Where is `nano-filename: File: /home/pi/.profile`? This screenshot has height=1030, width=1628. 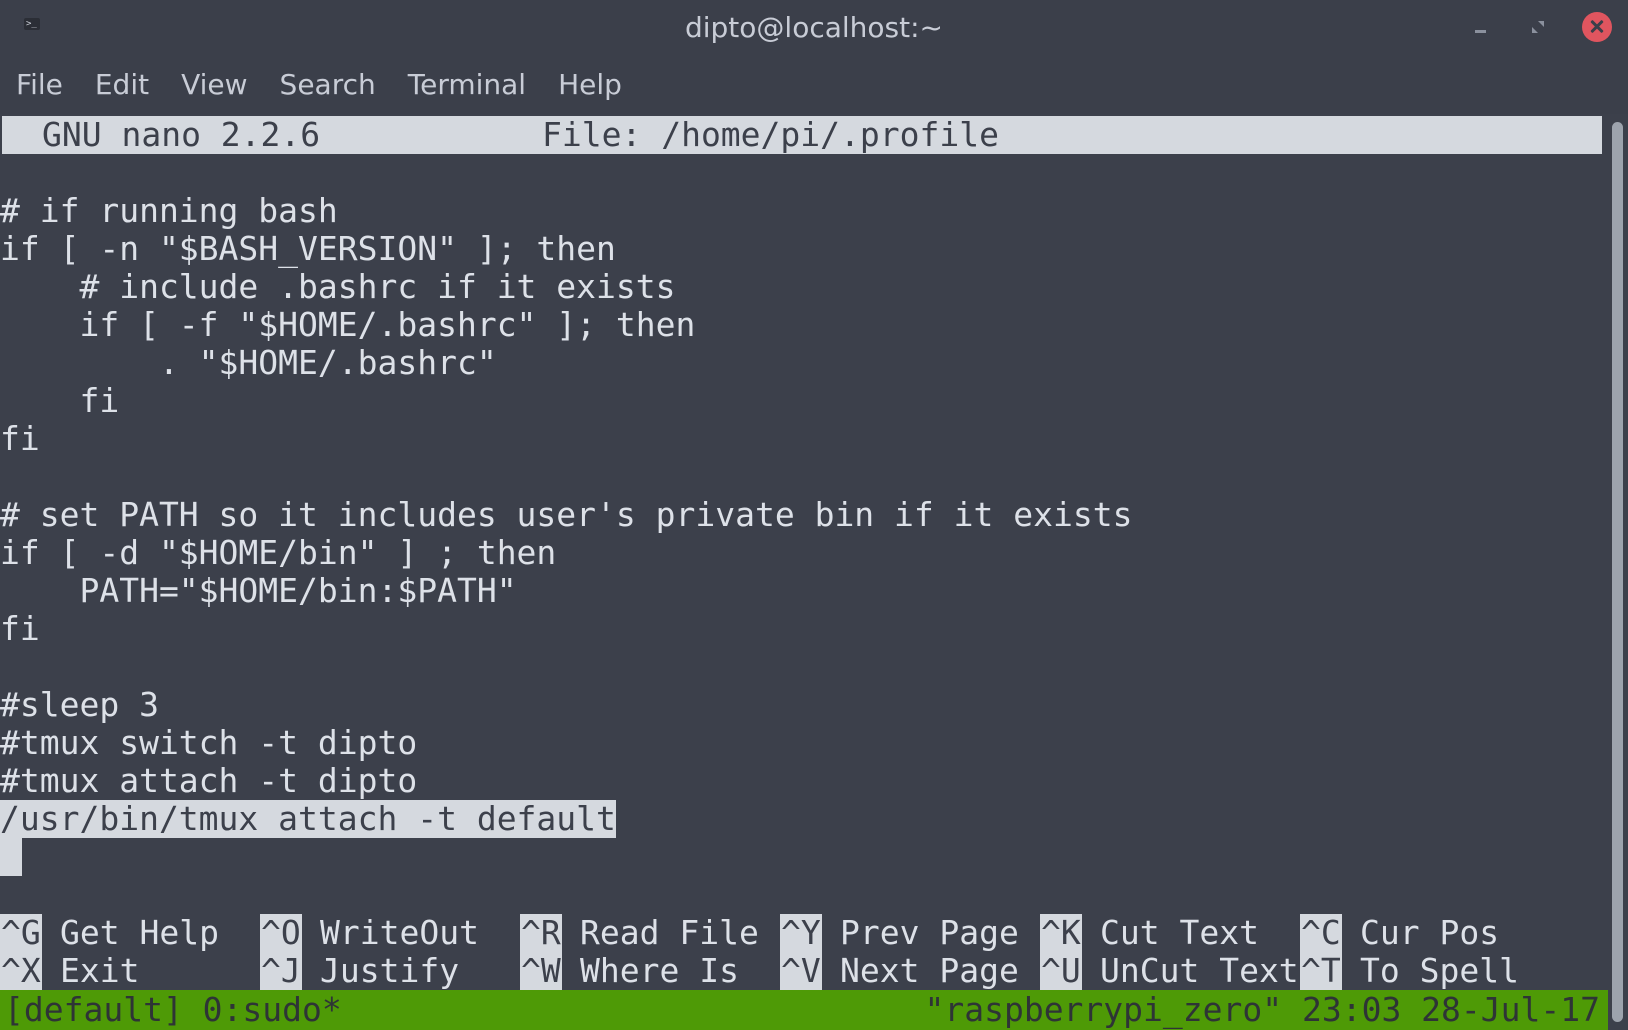
nano-filename: File: /home/pi/.profile is located at coordinates (770, 134).